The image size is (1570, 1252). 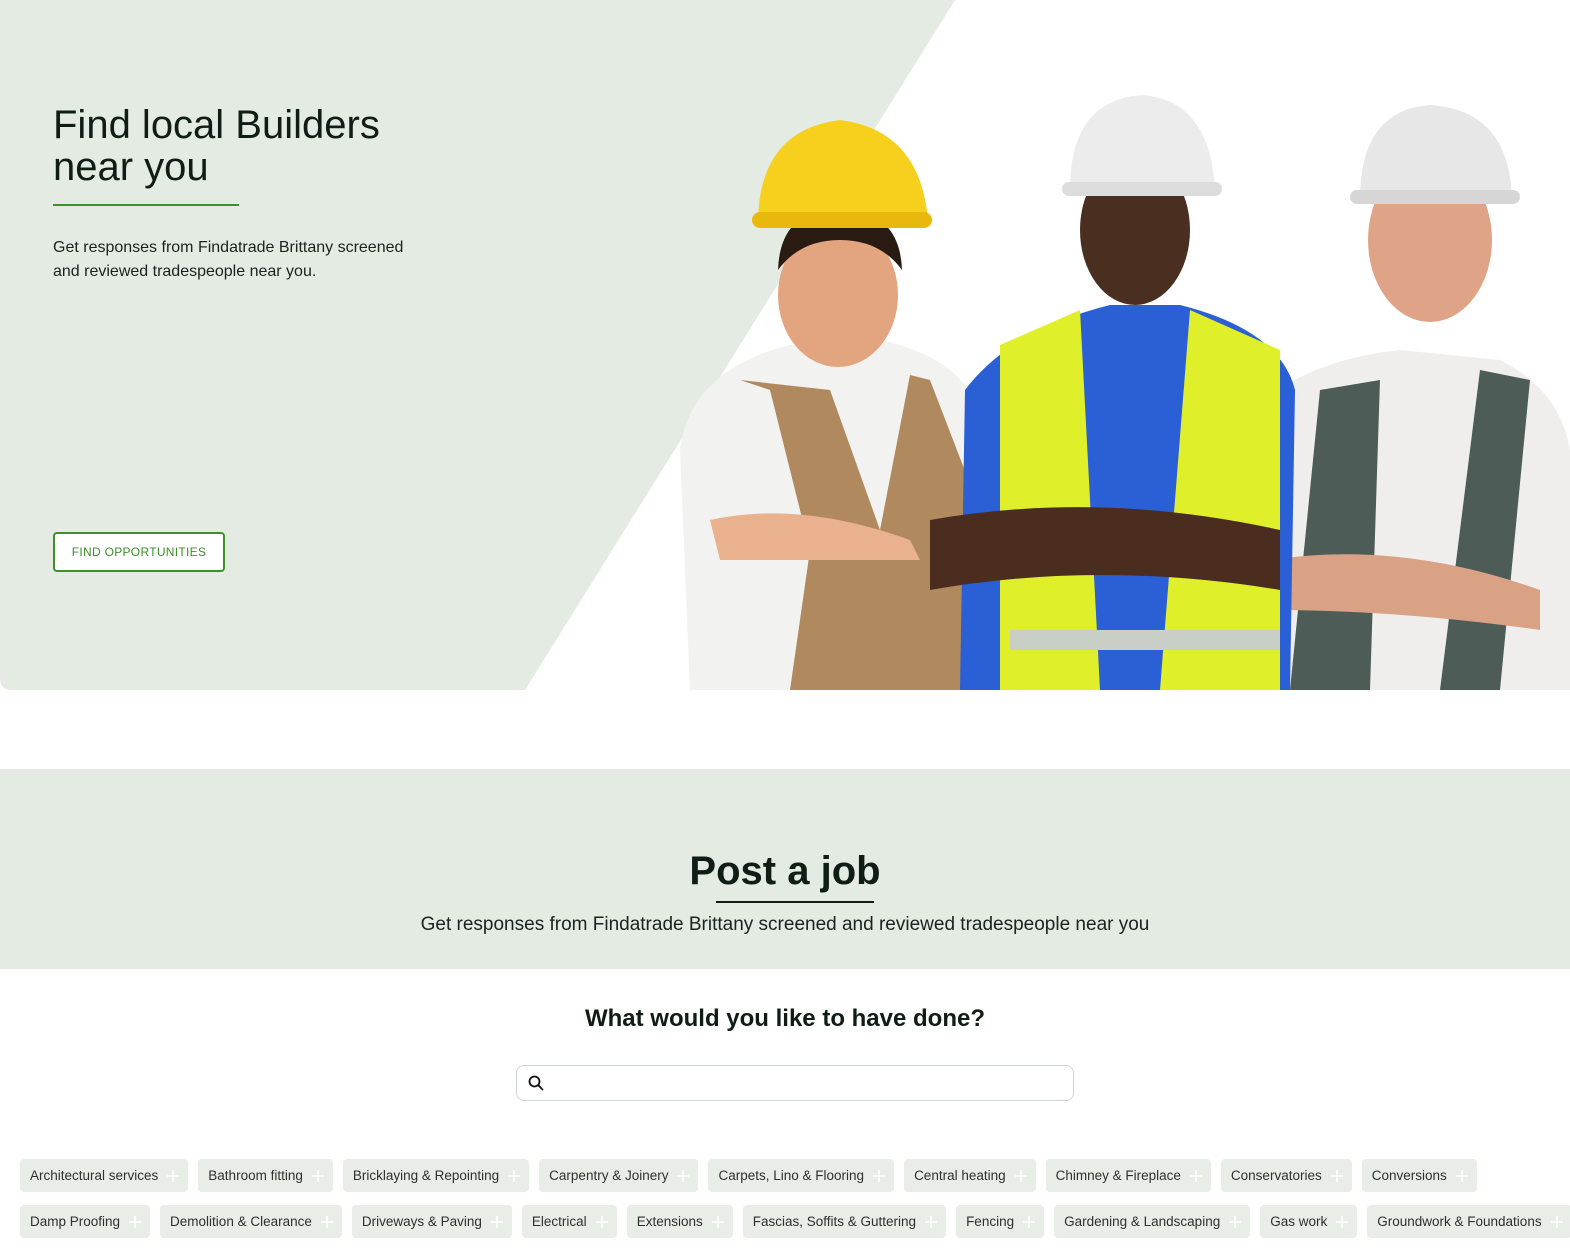 I want to click on worker-left, so click(x=830, y=405).